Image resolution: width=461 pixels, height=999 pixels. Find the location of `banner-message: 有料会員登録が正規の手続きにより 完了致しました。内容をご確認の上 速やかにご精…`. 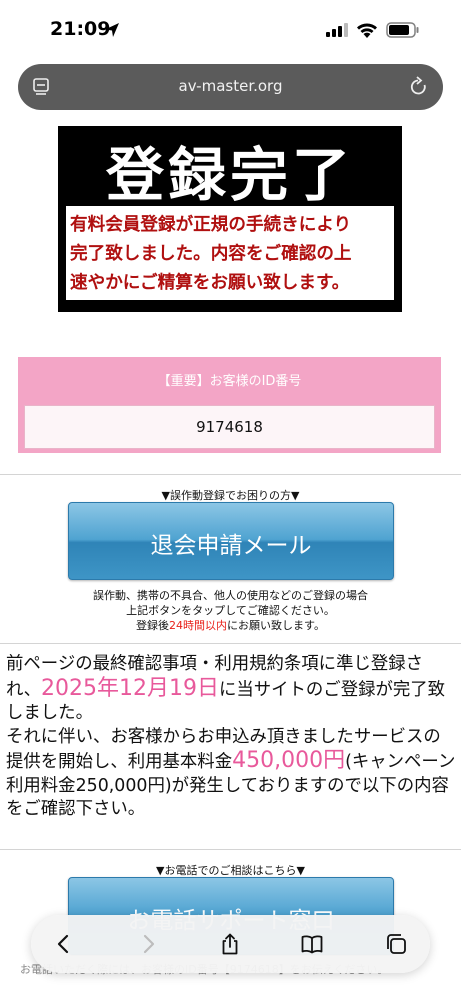

banner-message: 有料会員登録が正規の手続きにより 完了致しました。内容をご確認の上 速やかにご精… is located at coordinates (211, 253).